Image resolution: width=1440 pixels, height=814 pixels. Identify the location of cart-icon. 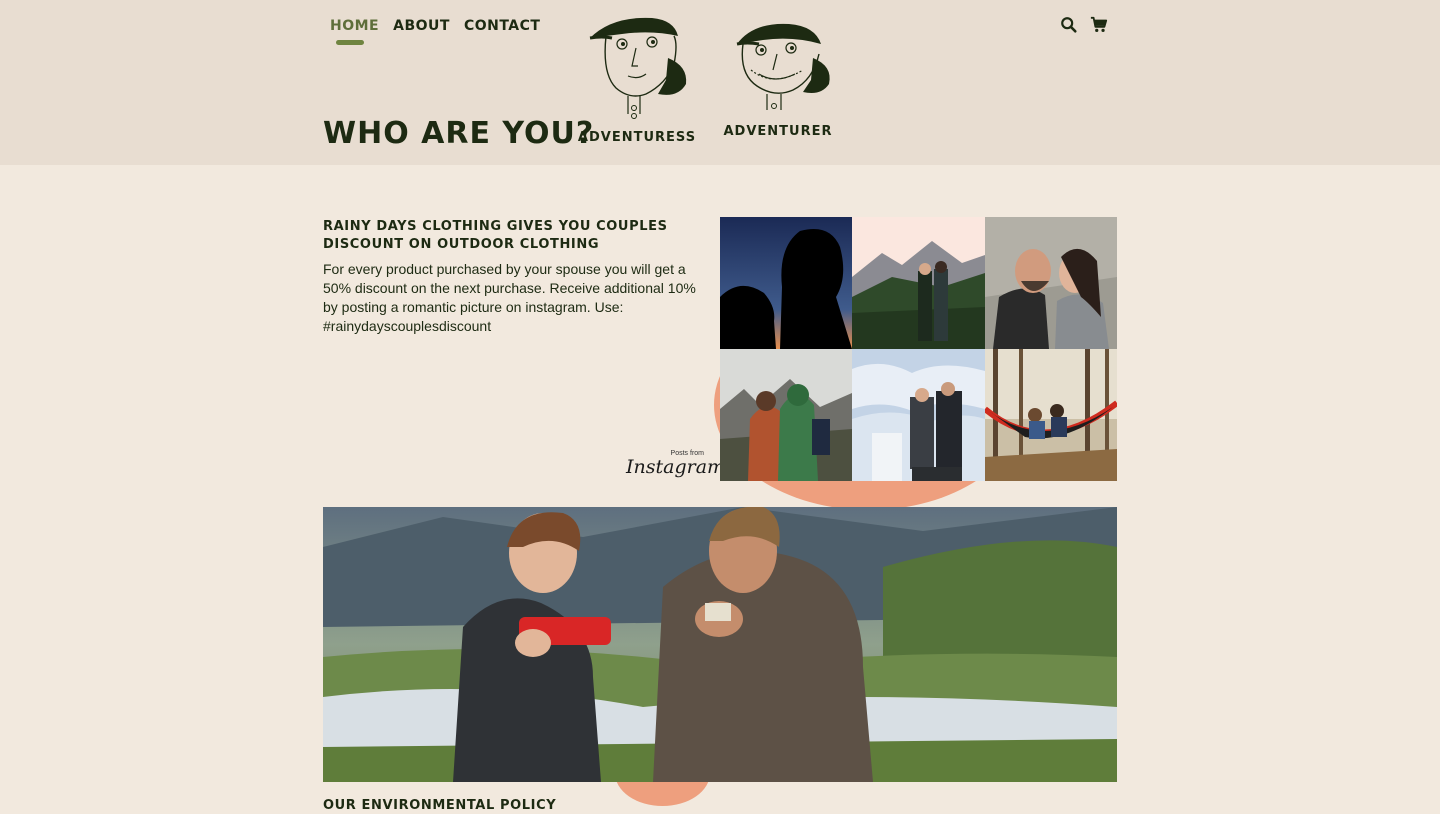
(1100, 26).